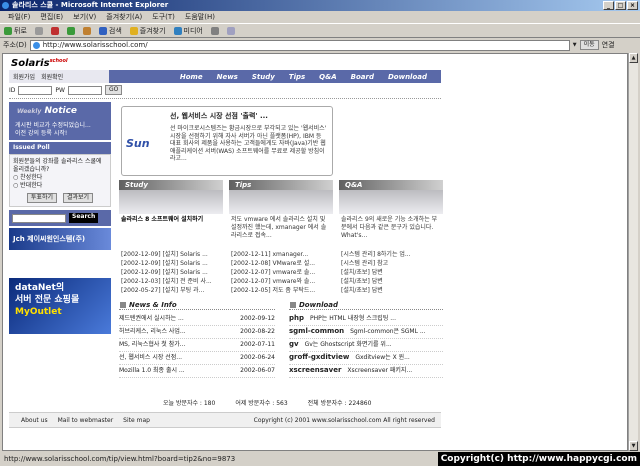  I want to click on vertical-scrollbar: ▲ ▼, so click(633, 252).